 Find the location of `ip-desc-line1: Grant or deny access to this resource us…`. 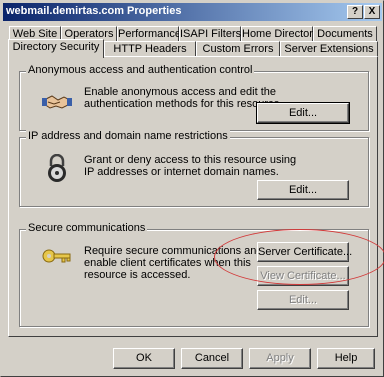

ip-desc-line1: Grant or deny access to this resource us… is located at coordinates (190, 160).